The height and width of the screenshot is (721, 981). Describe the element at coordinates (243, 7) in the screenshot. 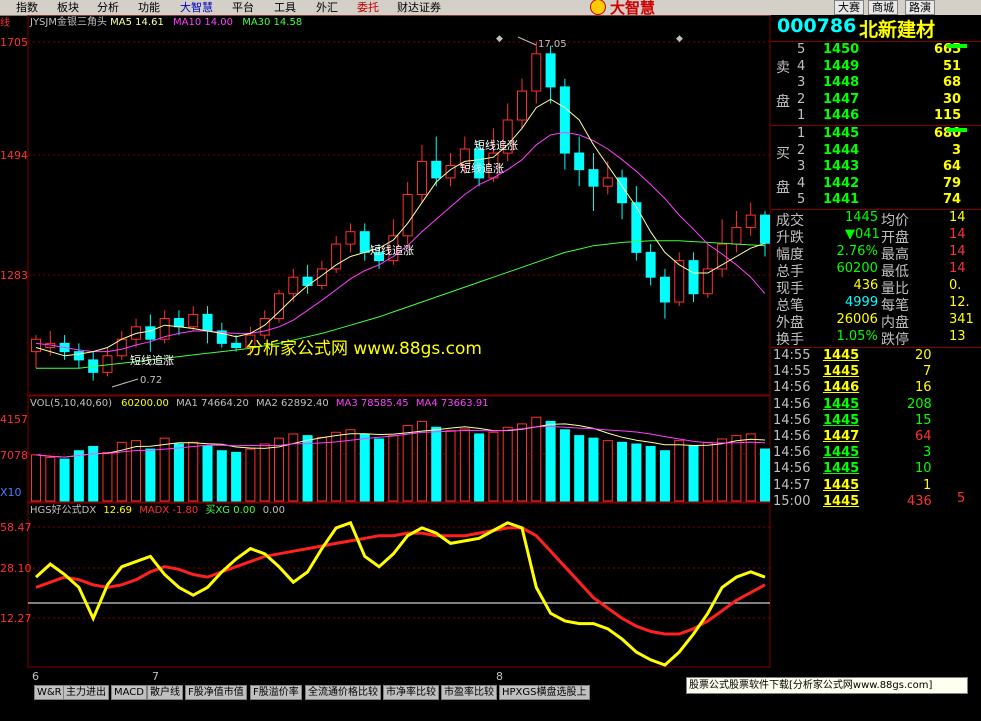

I see `menu-platform: 平台` at that location.